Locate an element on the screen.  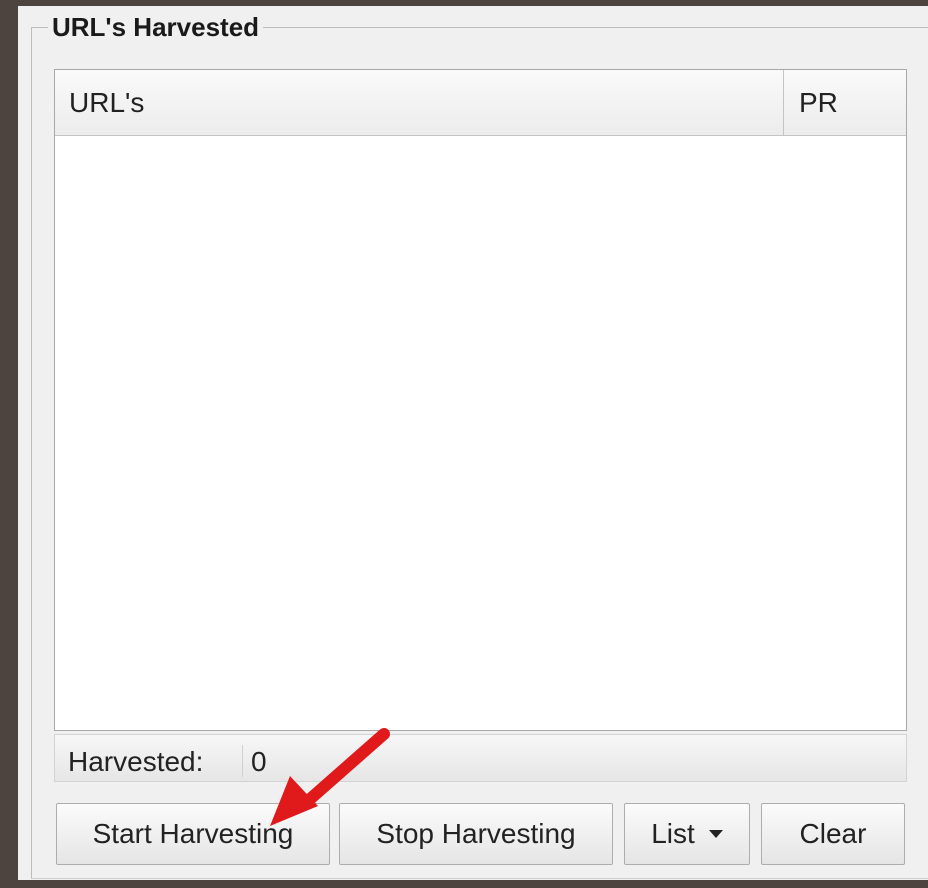
list-dropdown-button: List is located at coordinates (687, 834).